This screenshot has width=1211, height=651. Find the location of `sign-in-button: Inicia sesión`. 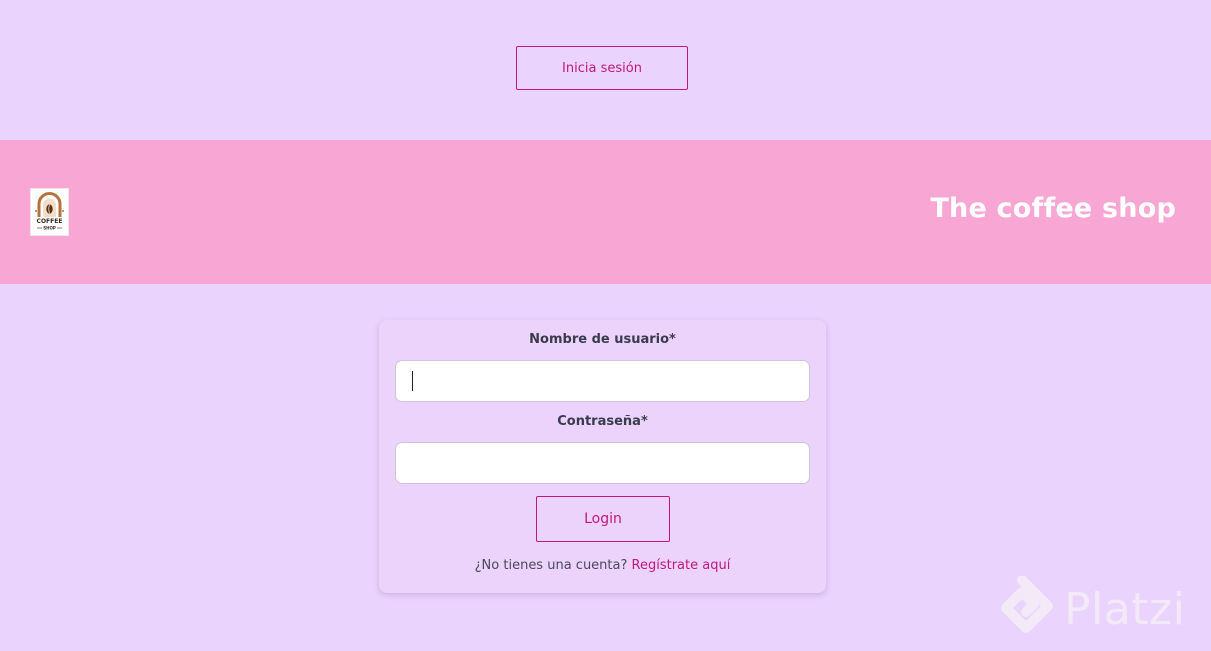

sign-in-button: Inicia sesión is located at coordinates (602, 68).